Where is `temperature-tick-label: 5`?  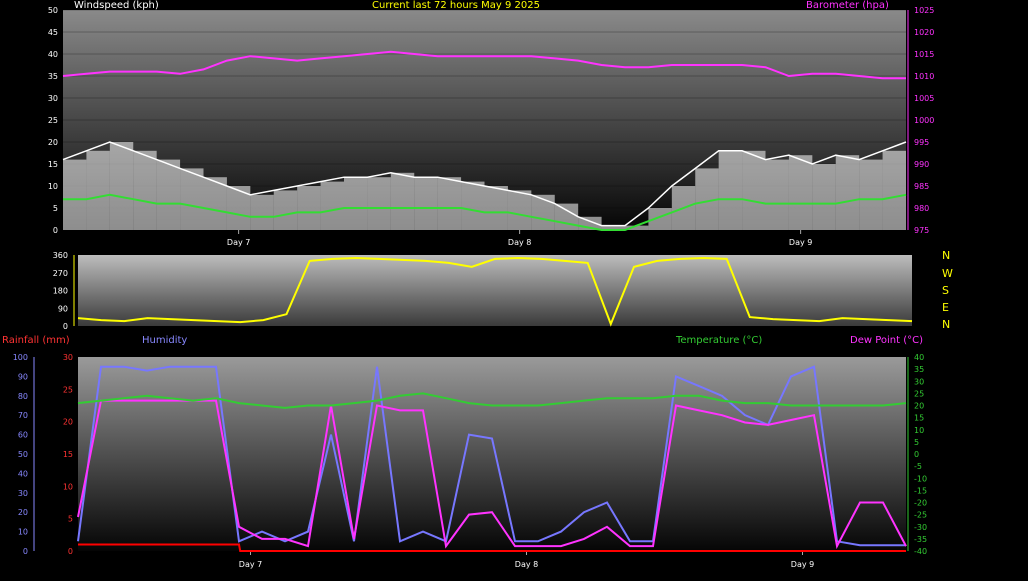
temperature-tick-label: 5 is located at coordinates (916, 442).